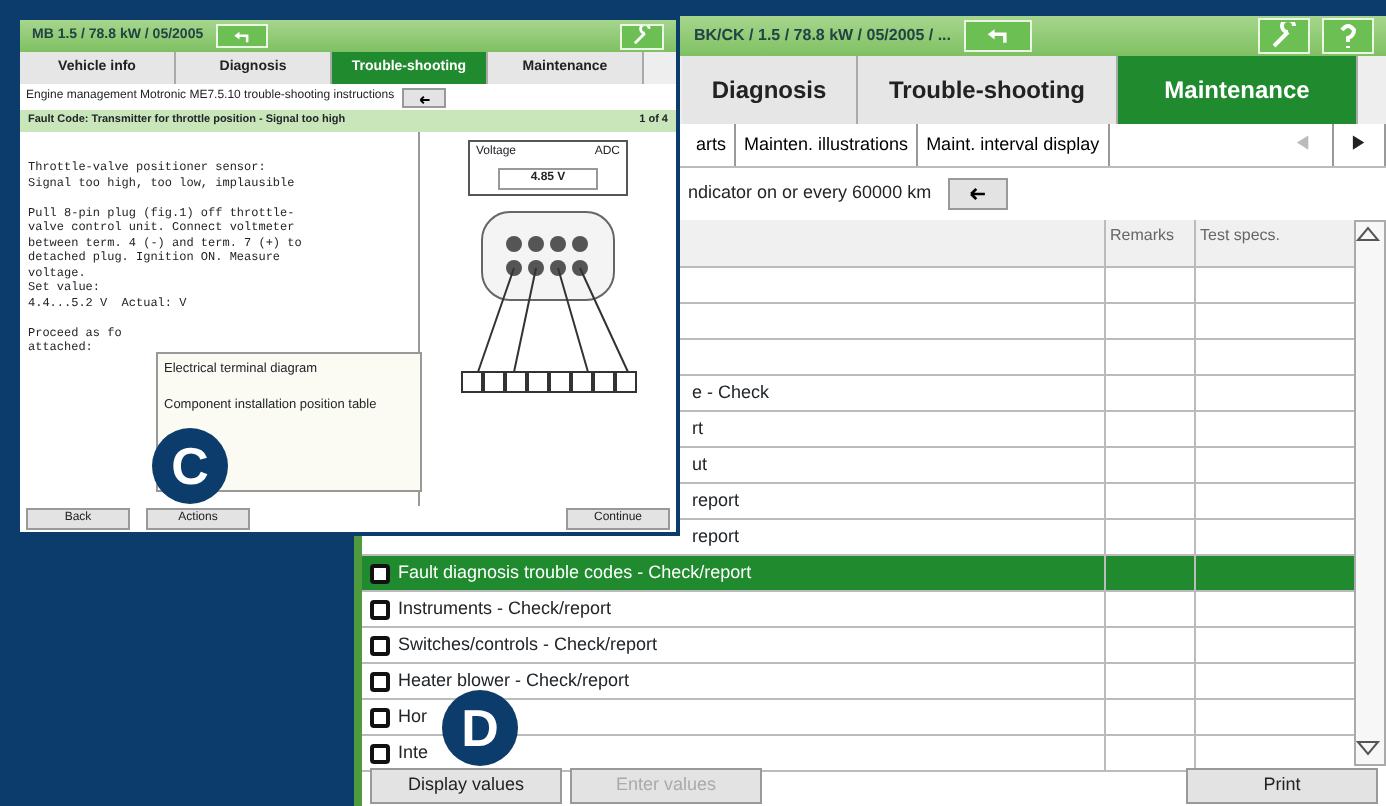  I want to click on task-label: Instruments - Check/report, so click(505, 608).